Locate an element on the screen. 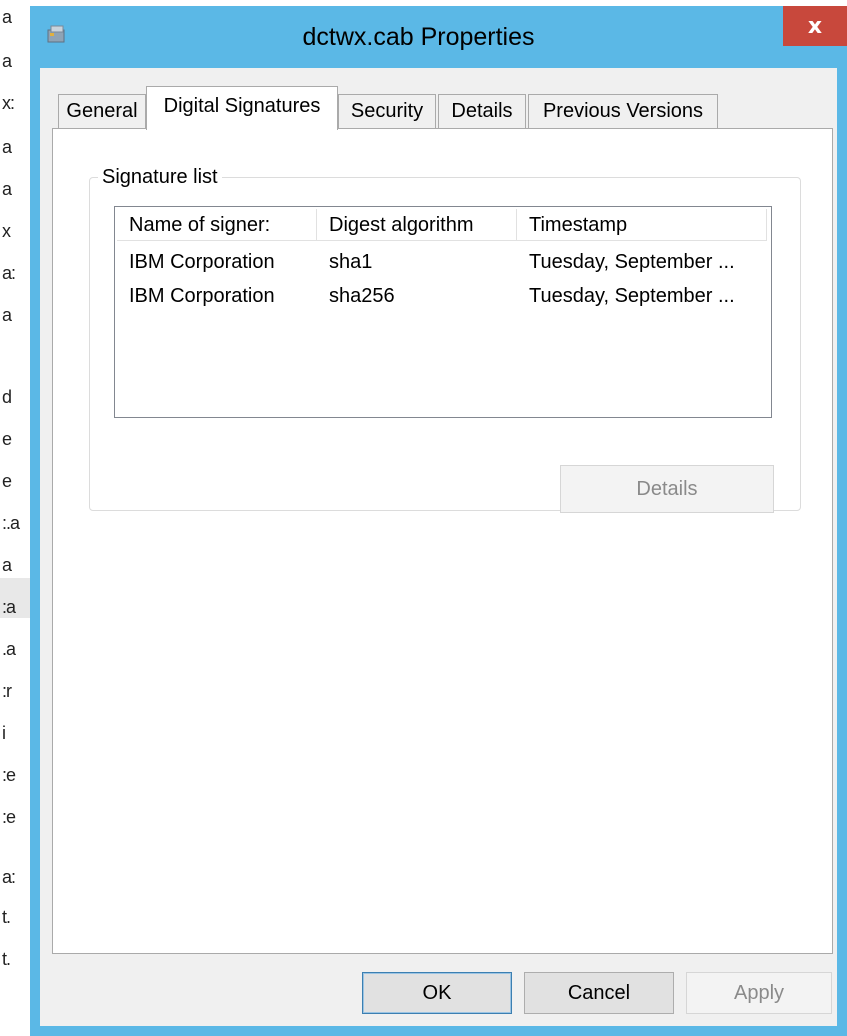  background-list-fragment: i is located at coordinates (4, 733).